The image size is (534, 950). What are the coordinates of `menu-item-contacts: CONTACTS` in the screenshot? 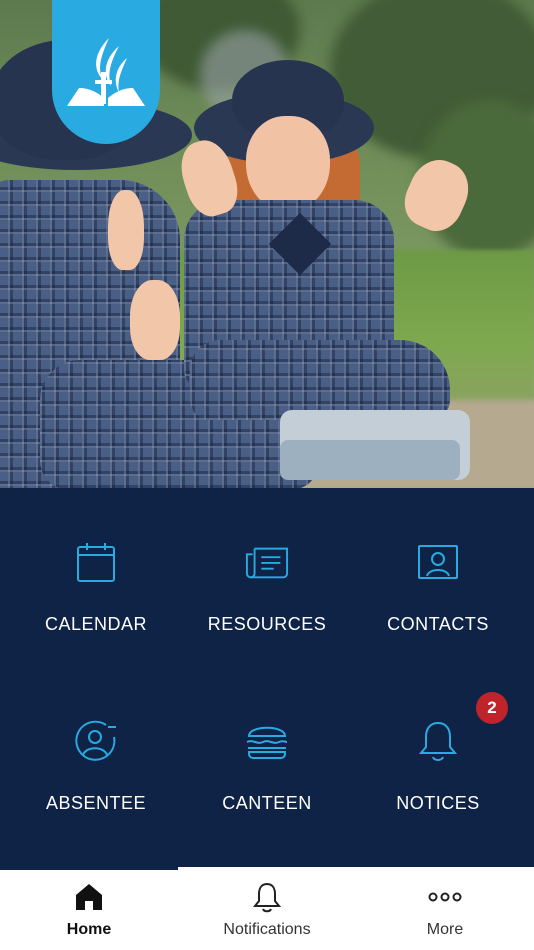 It's located at (438, 578).